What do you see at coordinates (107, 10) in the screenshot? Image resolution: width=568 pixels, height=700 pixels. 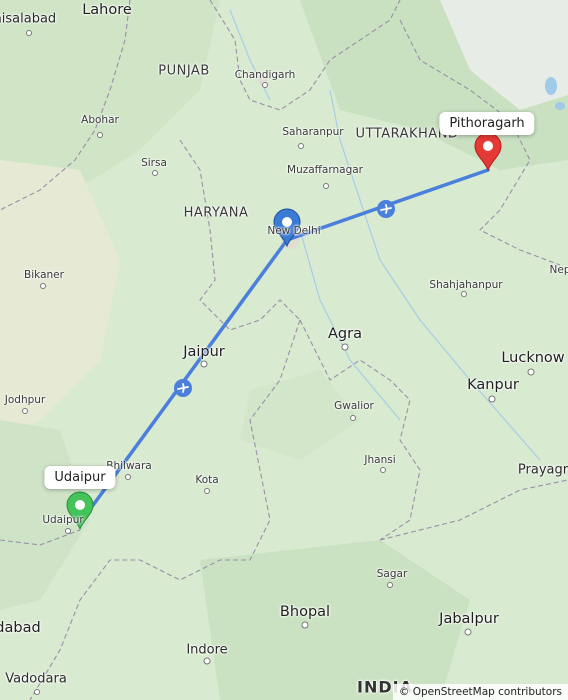 I see `place-label: Lahore` at bounding box center [107, 10].